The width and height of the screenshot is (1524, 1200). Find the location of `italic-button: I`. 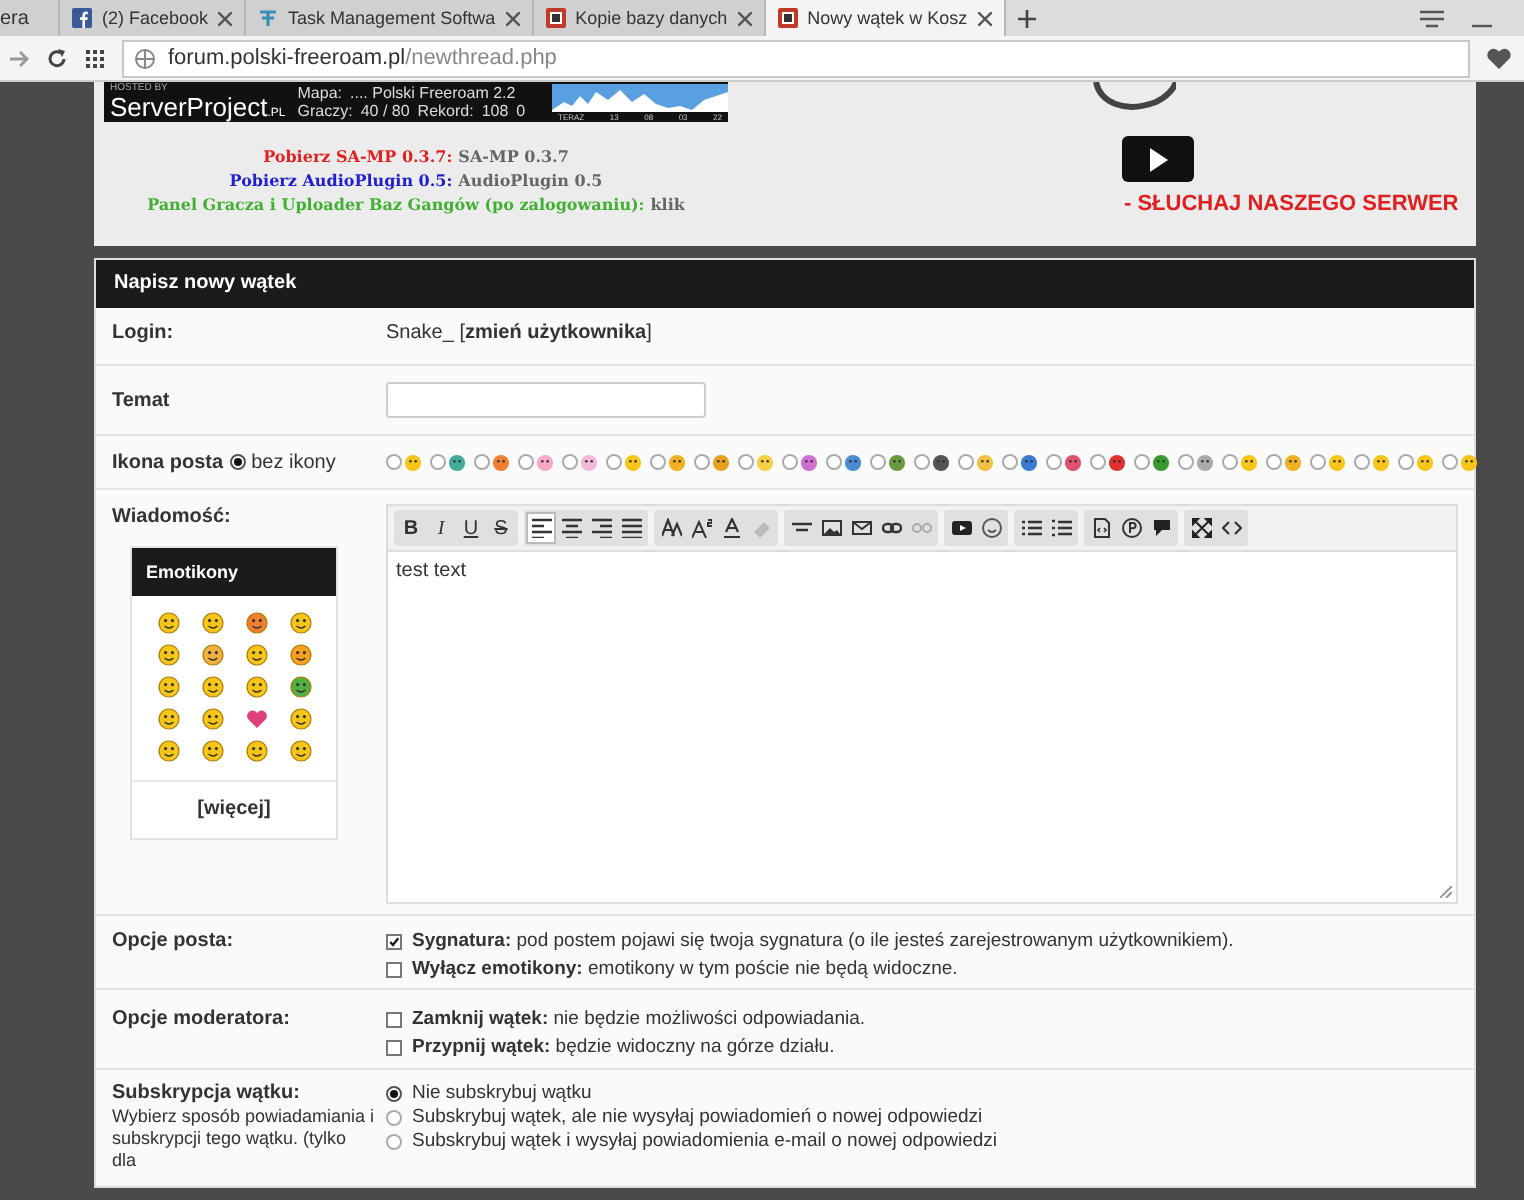

italic-button: I is located at coordinates (441, 528).